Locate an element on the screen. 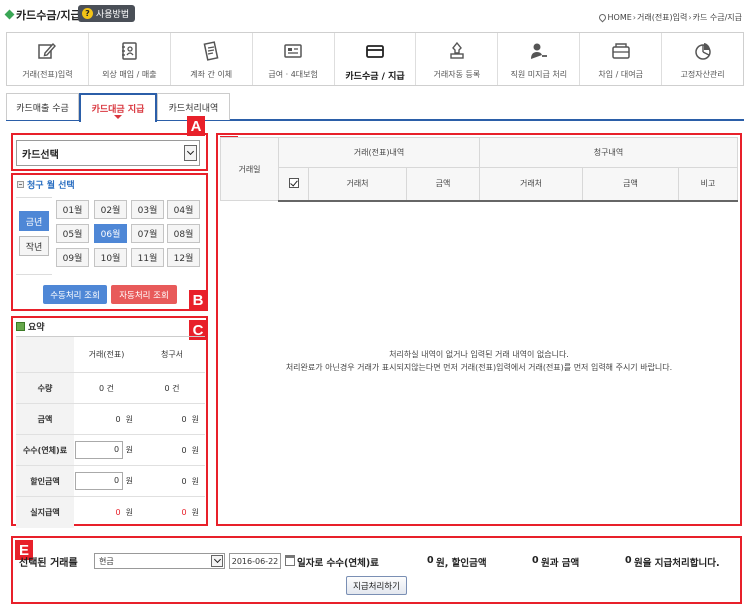 This screenshot has width=750, height=613. menu-item-label: 직원 미지급 처리 is located at coordinates (539, 74).